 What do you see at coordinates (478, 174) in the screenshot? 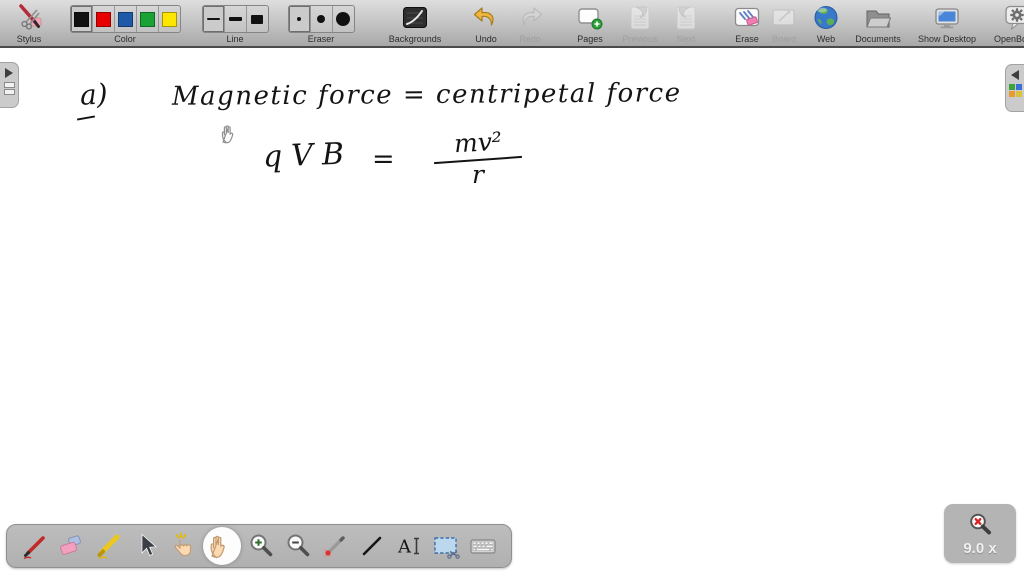
I see `fraction-denominator: r` at bounding box center [478, 174].